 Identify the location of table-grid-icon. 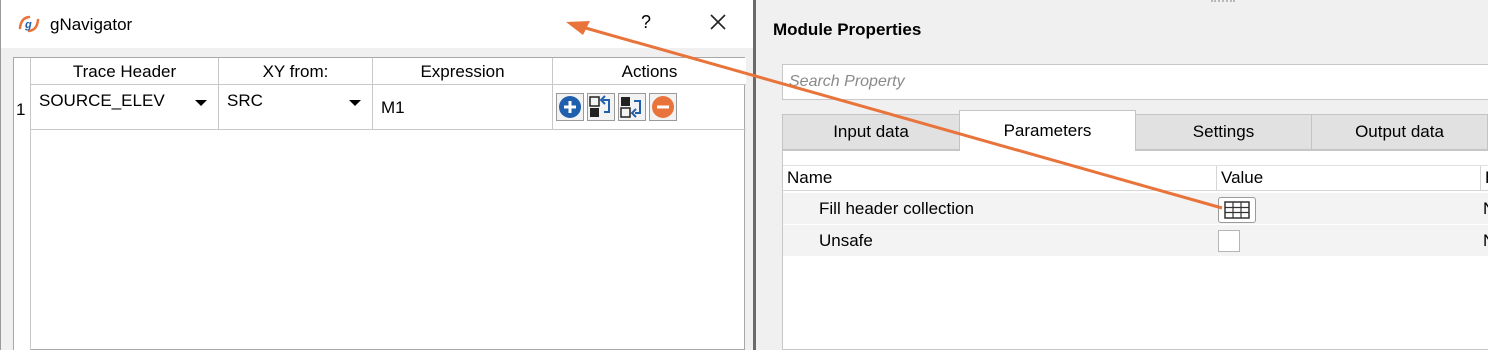
(1237, 210).